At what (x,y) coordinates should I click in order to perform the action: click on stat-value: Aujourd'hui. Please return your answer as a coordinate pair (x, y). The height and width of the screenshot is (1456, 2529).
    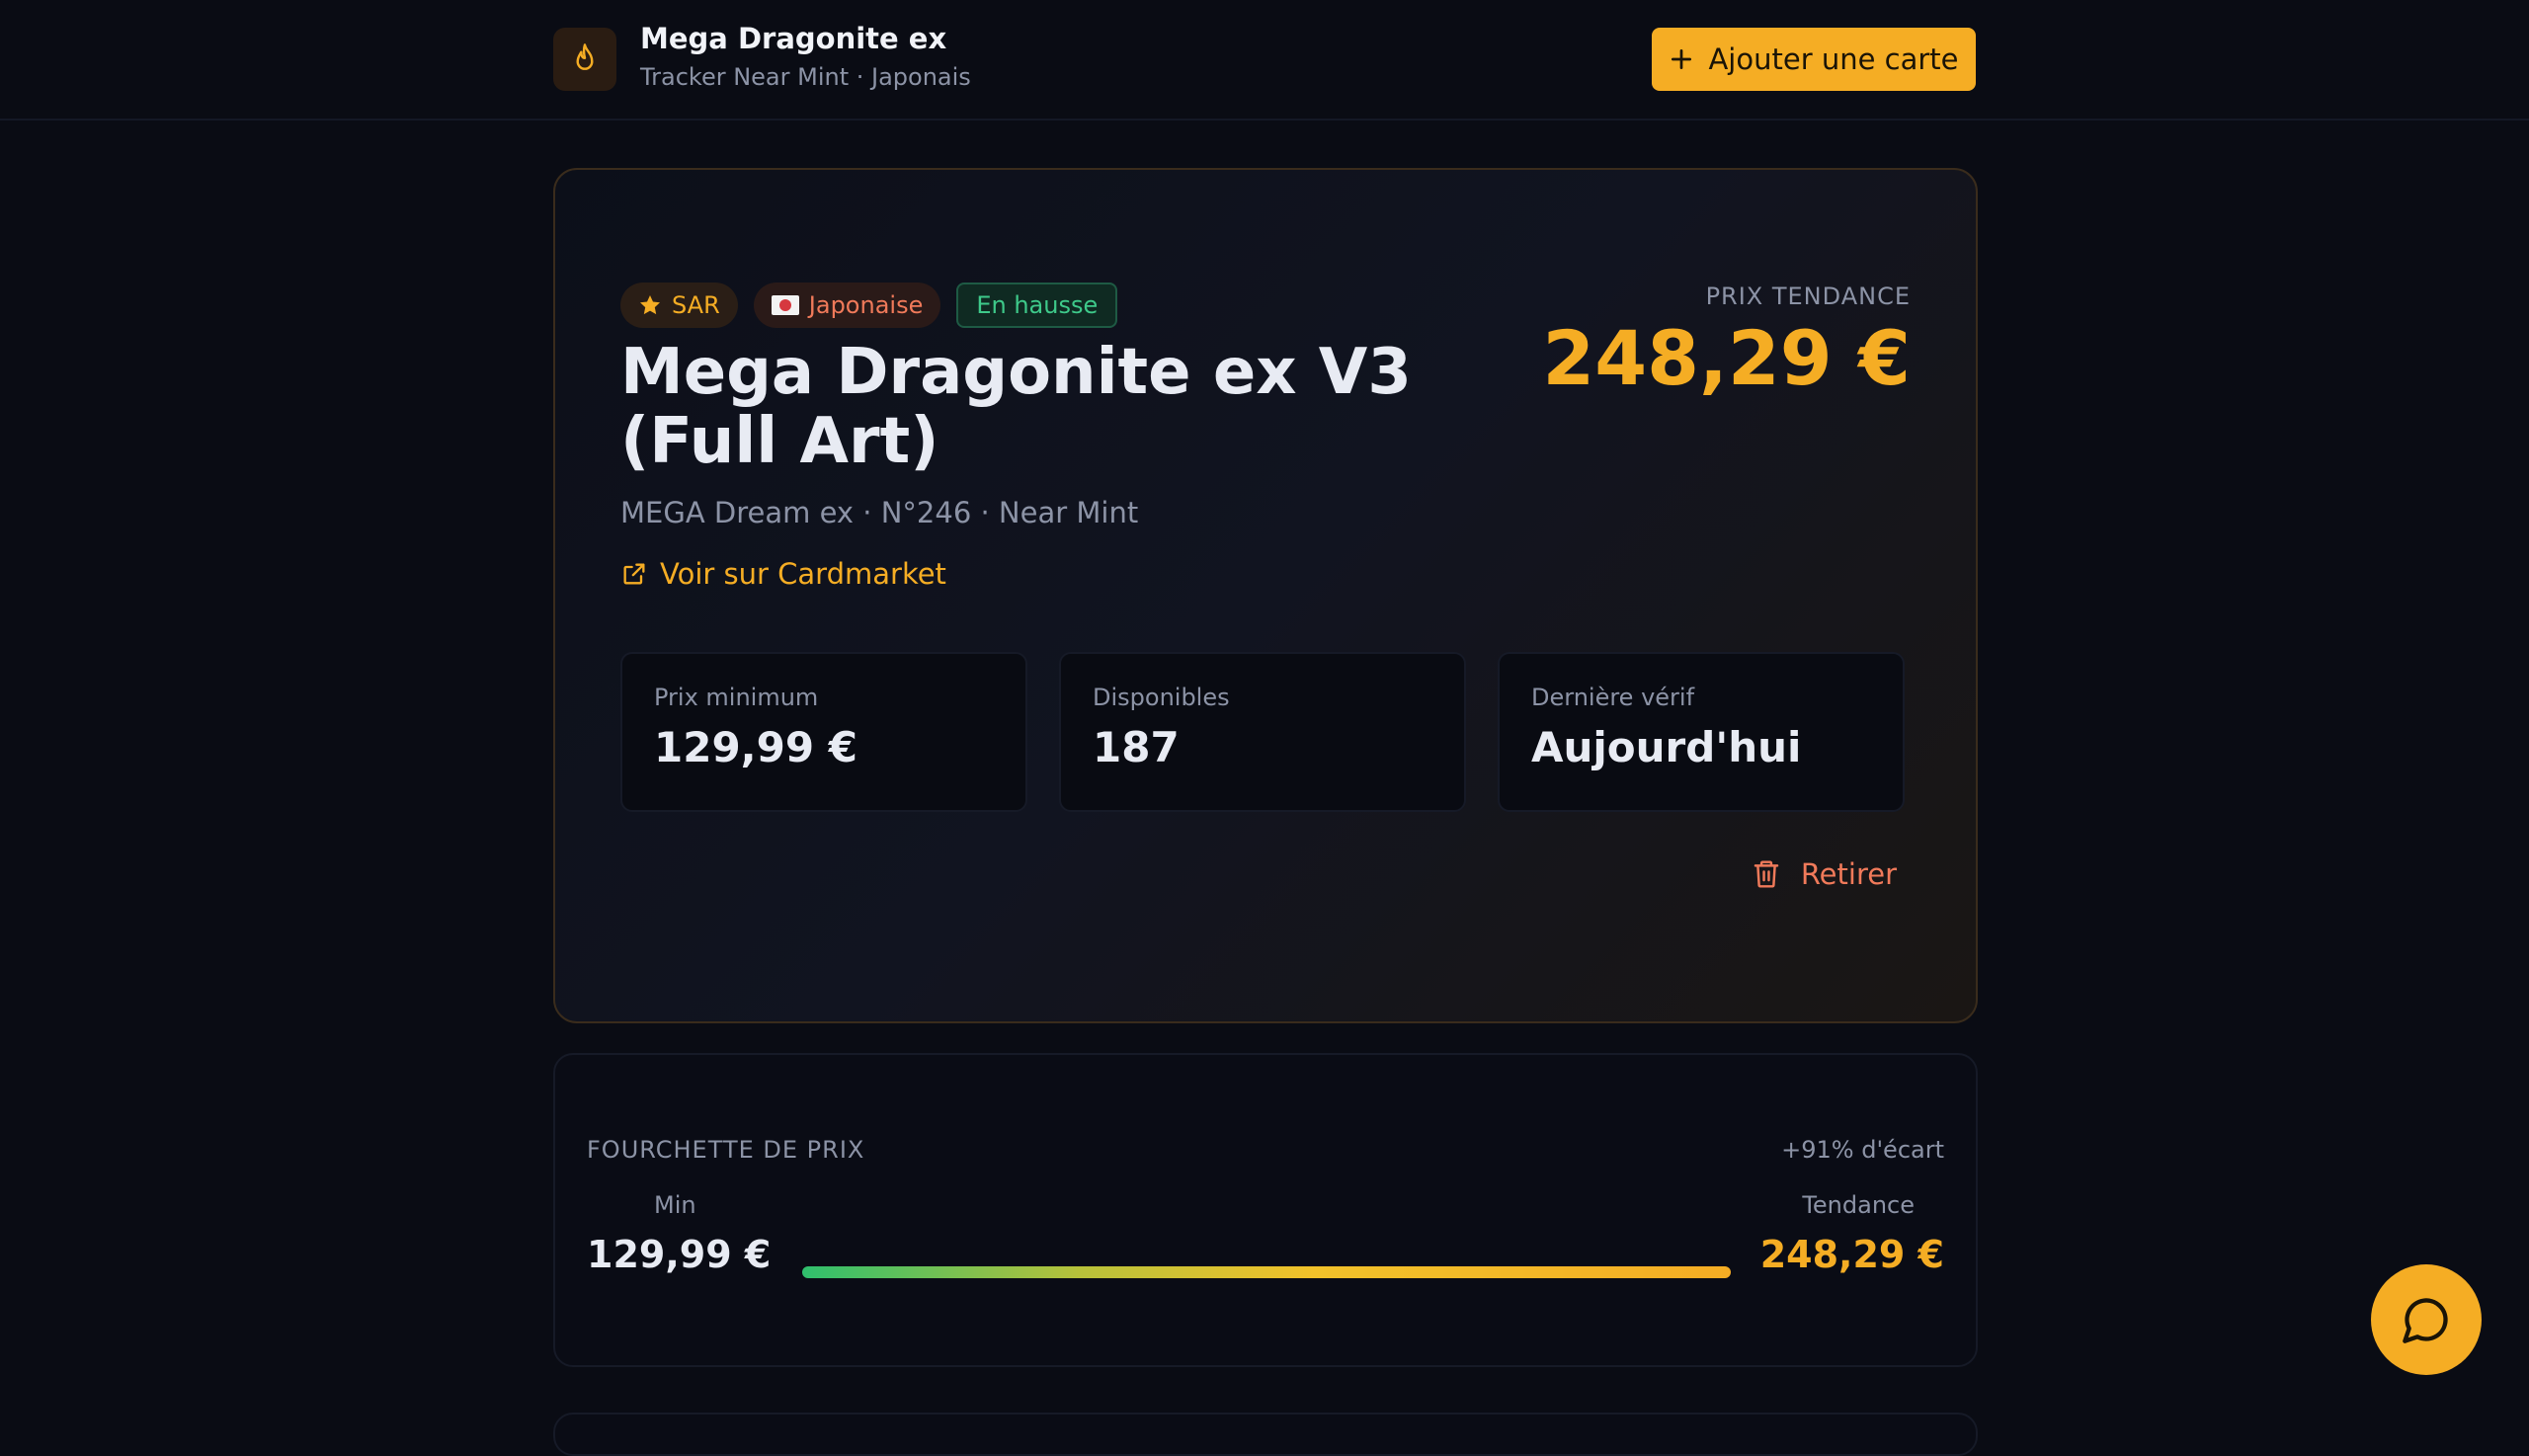
    Looking at the image, I should click on (1666, 747).